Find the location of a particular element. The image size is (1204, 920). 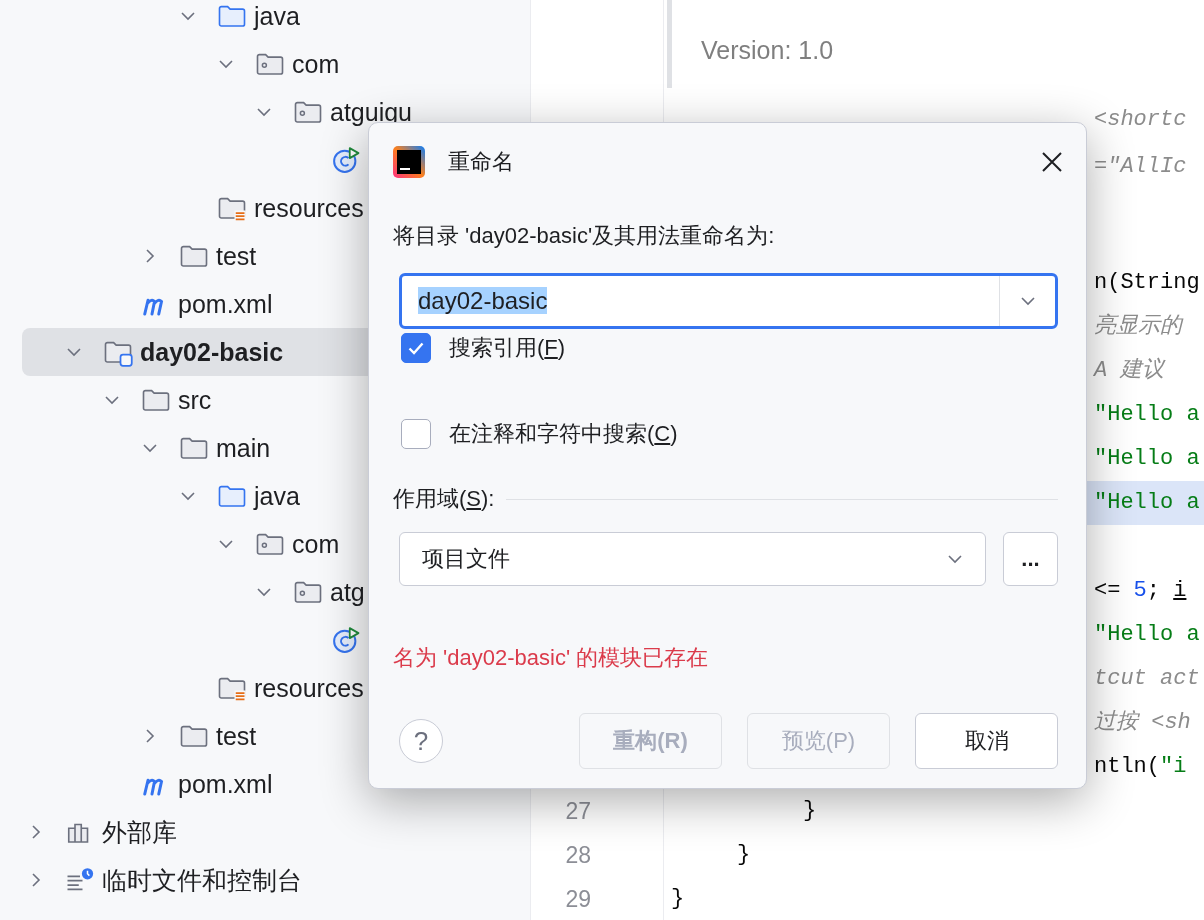

code-line: 过按 <sh is located at coordinates (1142, 722).